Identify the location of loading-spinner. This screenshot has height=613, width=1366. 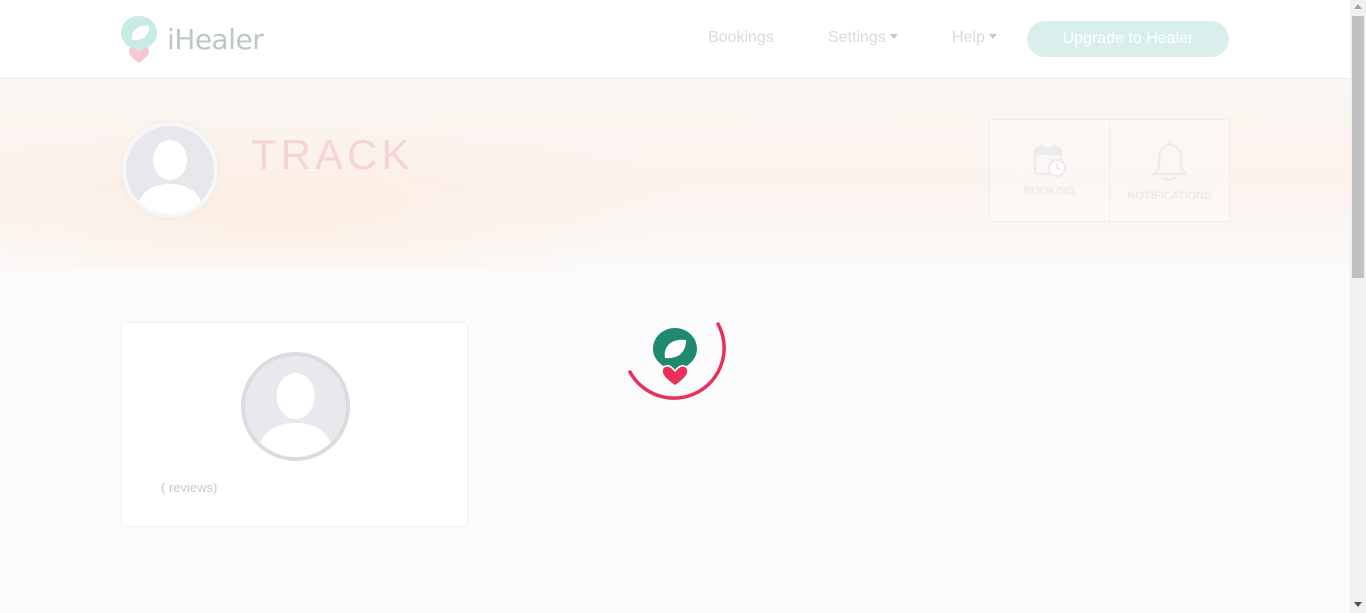
(677, 361).